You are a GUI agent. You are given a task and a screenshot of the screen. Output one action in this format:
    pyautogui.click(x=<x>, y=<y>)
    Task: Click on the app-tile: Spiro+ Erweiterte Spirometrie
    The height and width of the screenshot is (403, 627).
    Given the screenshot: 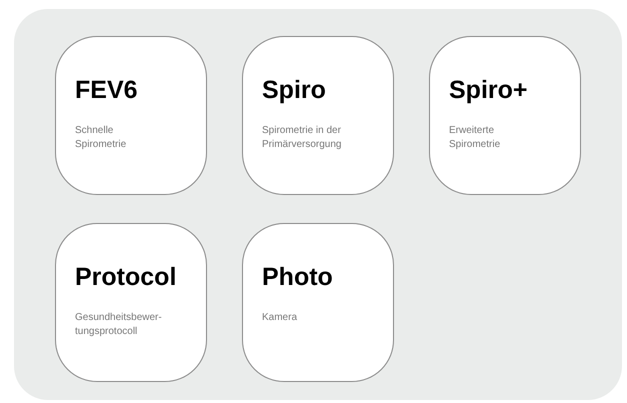 What is the action you would take?
    pyautogui.click(x=505, y=115)
    